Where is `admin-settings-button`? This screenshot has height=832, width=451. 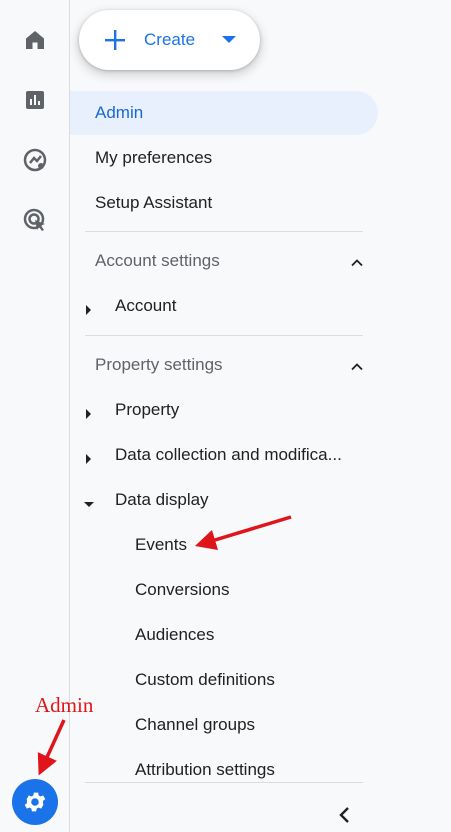 admin-settings-button is located at coordinates (35, 802).